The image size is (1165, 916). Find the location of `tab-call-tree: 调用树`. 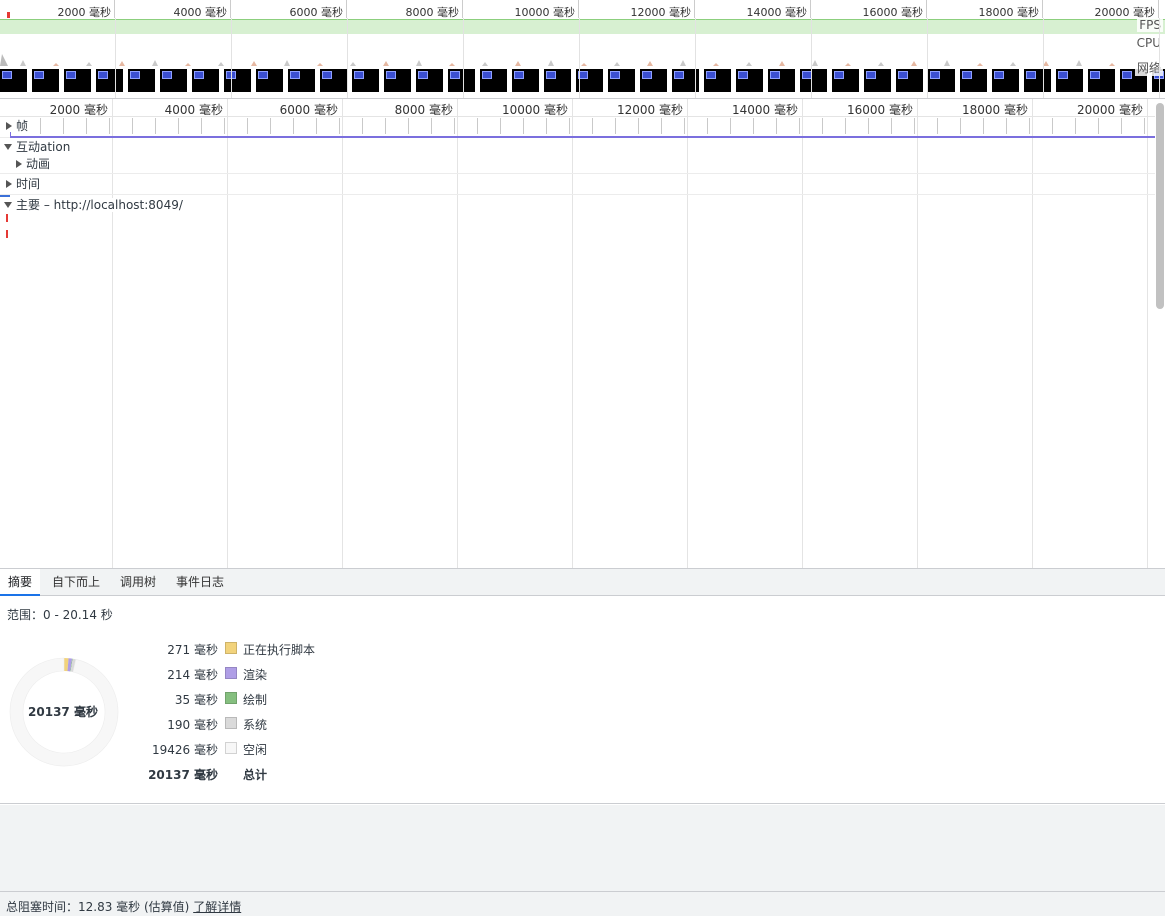

tab-call-tree: 调用树 is located at coordinates (138, 582).